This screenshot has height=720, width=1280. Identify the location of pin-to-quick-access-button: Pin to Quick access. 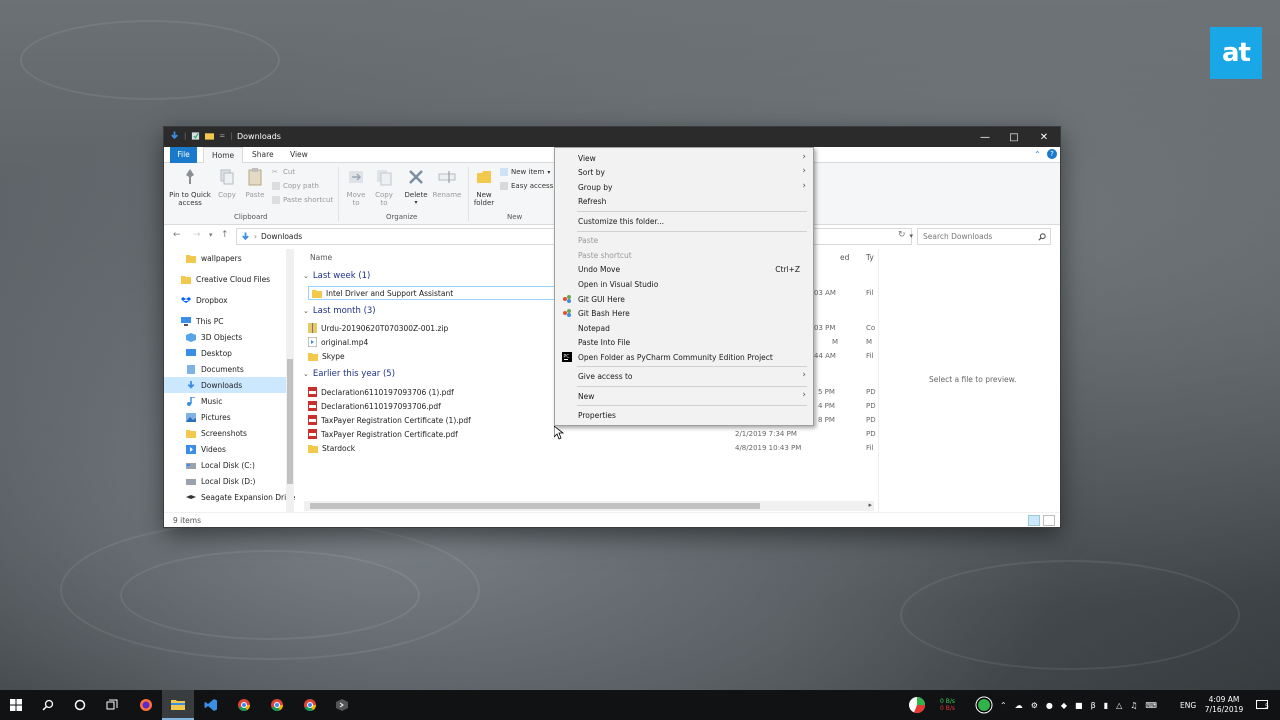
(190, 187).